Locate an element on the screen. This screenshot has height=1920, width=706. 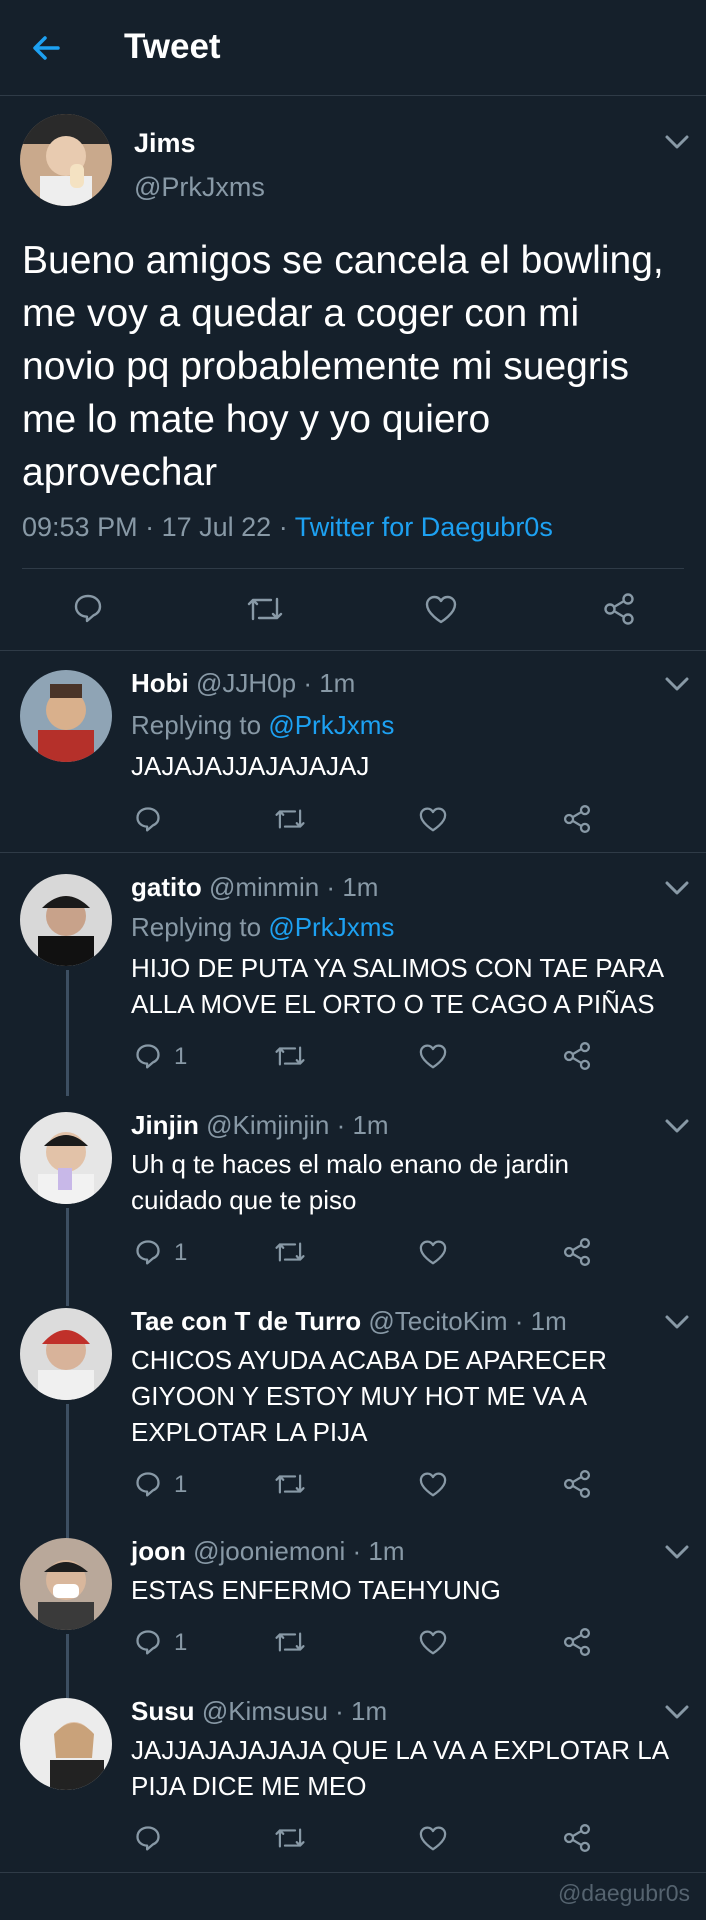
reply-header: Hobi @JJH0p · 1m is located at coordinates (243, 683).